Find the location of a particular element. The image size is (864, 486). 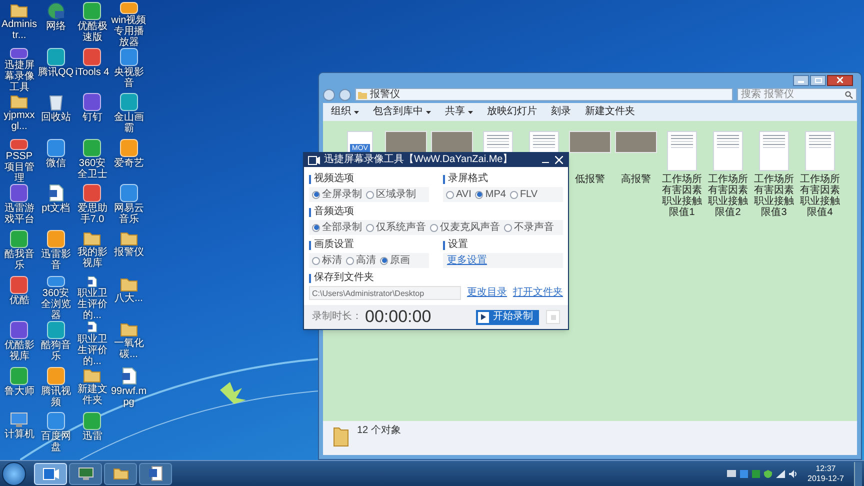

folder-path-field: C:\Users\Administrator\Desktop is located at coordinates (385, 293).